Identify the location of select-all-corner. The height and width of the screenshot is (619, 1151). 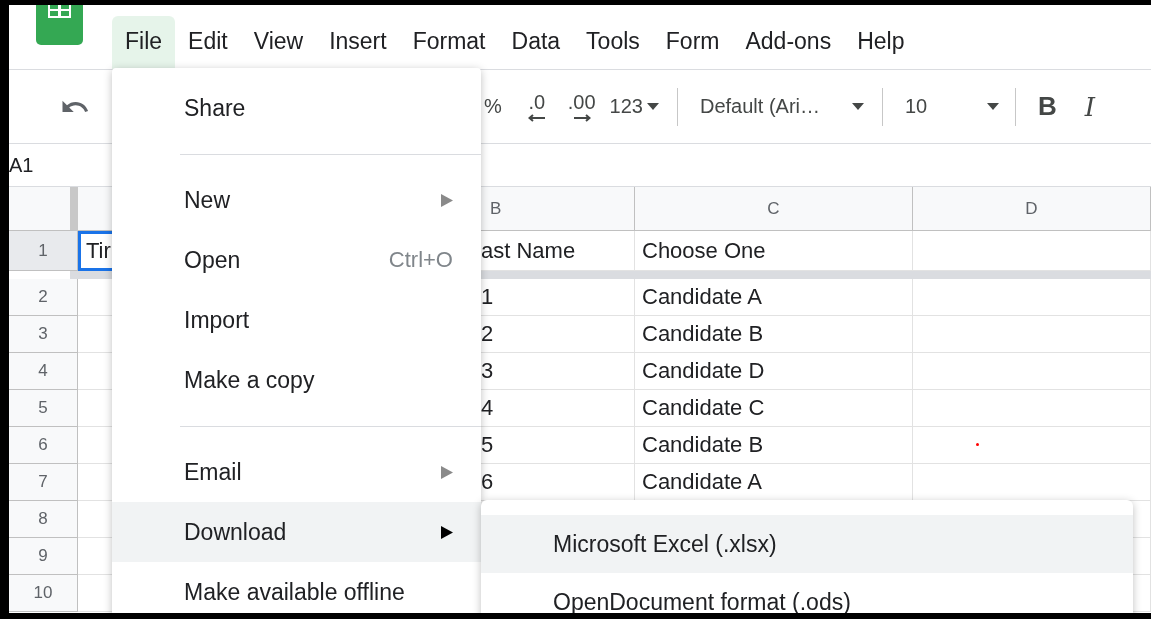
(43, 209).